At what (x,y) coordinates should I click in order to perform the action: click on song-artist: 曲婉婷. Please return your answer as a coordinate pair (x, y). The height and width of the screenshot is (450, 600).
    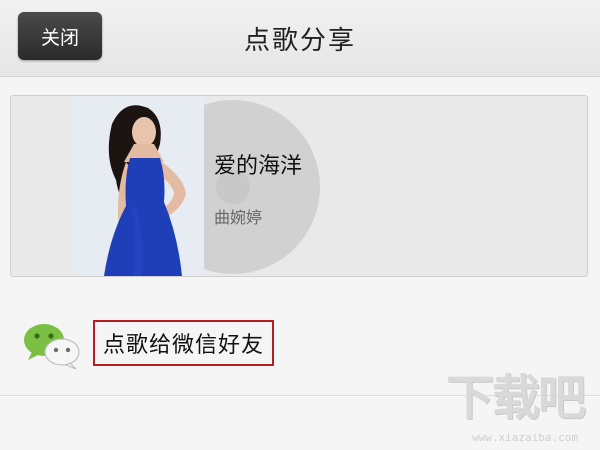
    Looking at the image, I should click on (238, 217).